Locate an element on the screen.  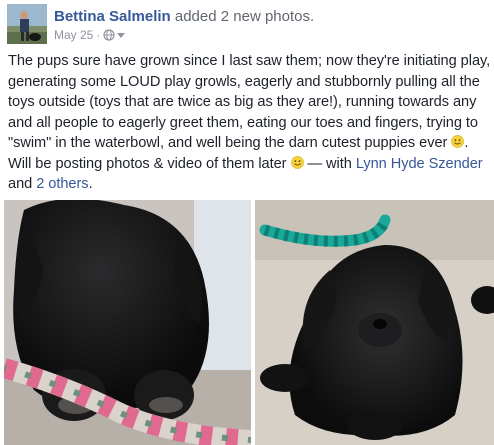
privacy-selector is located at coordinates (114, 35).